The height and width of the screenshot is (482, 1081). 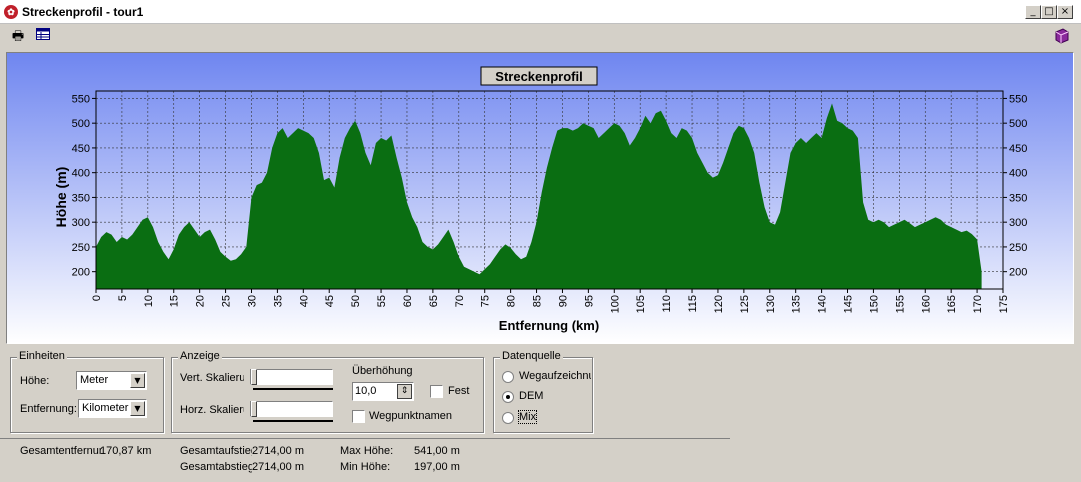 What do you see at coordinates (200, 356) in the screenshot?
I see `anzeige-title: Anzeige` at bounding box center [200, 356].